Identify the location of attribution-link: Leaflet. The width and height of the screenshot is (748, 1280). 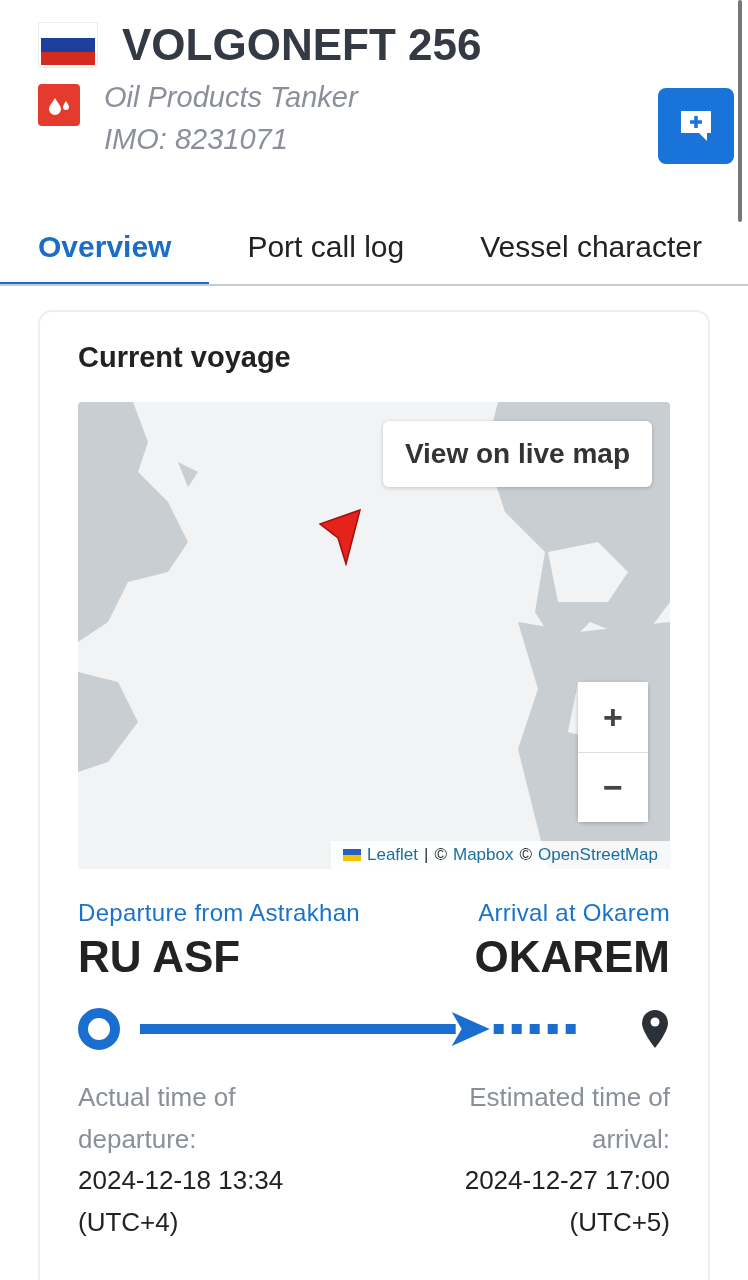
(392, 855).